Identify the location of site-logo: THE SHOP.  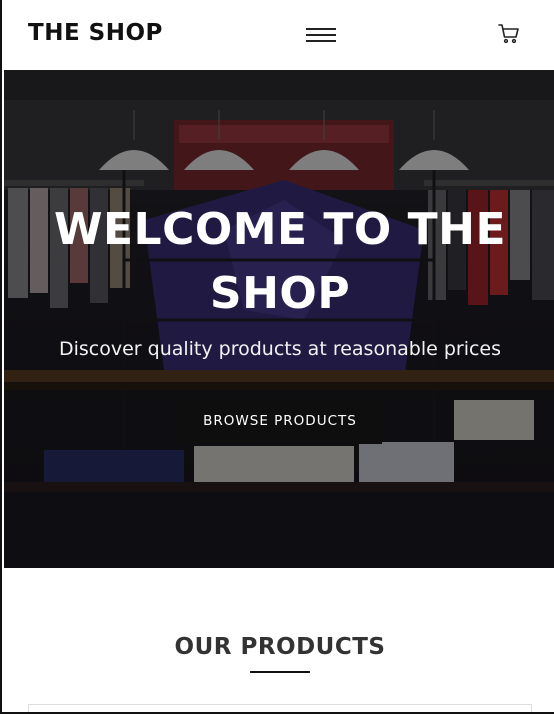
(95, 33).